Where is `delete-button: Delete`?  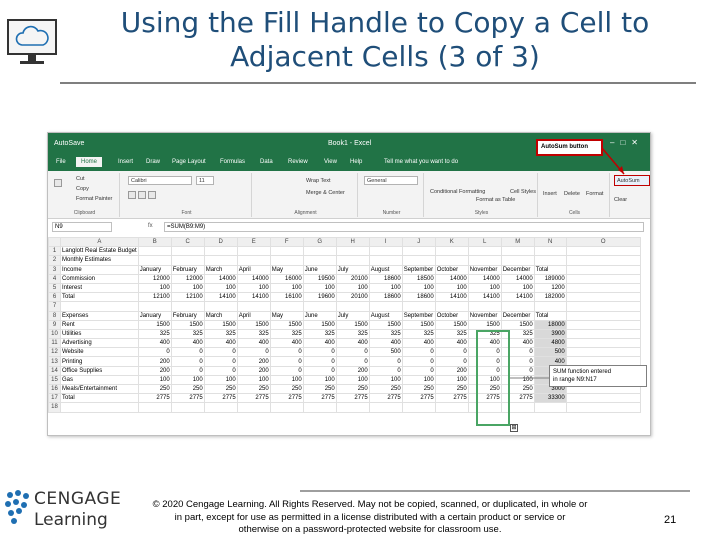
delete-button: Delete is located at coordinates (572, 194).